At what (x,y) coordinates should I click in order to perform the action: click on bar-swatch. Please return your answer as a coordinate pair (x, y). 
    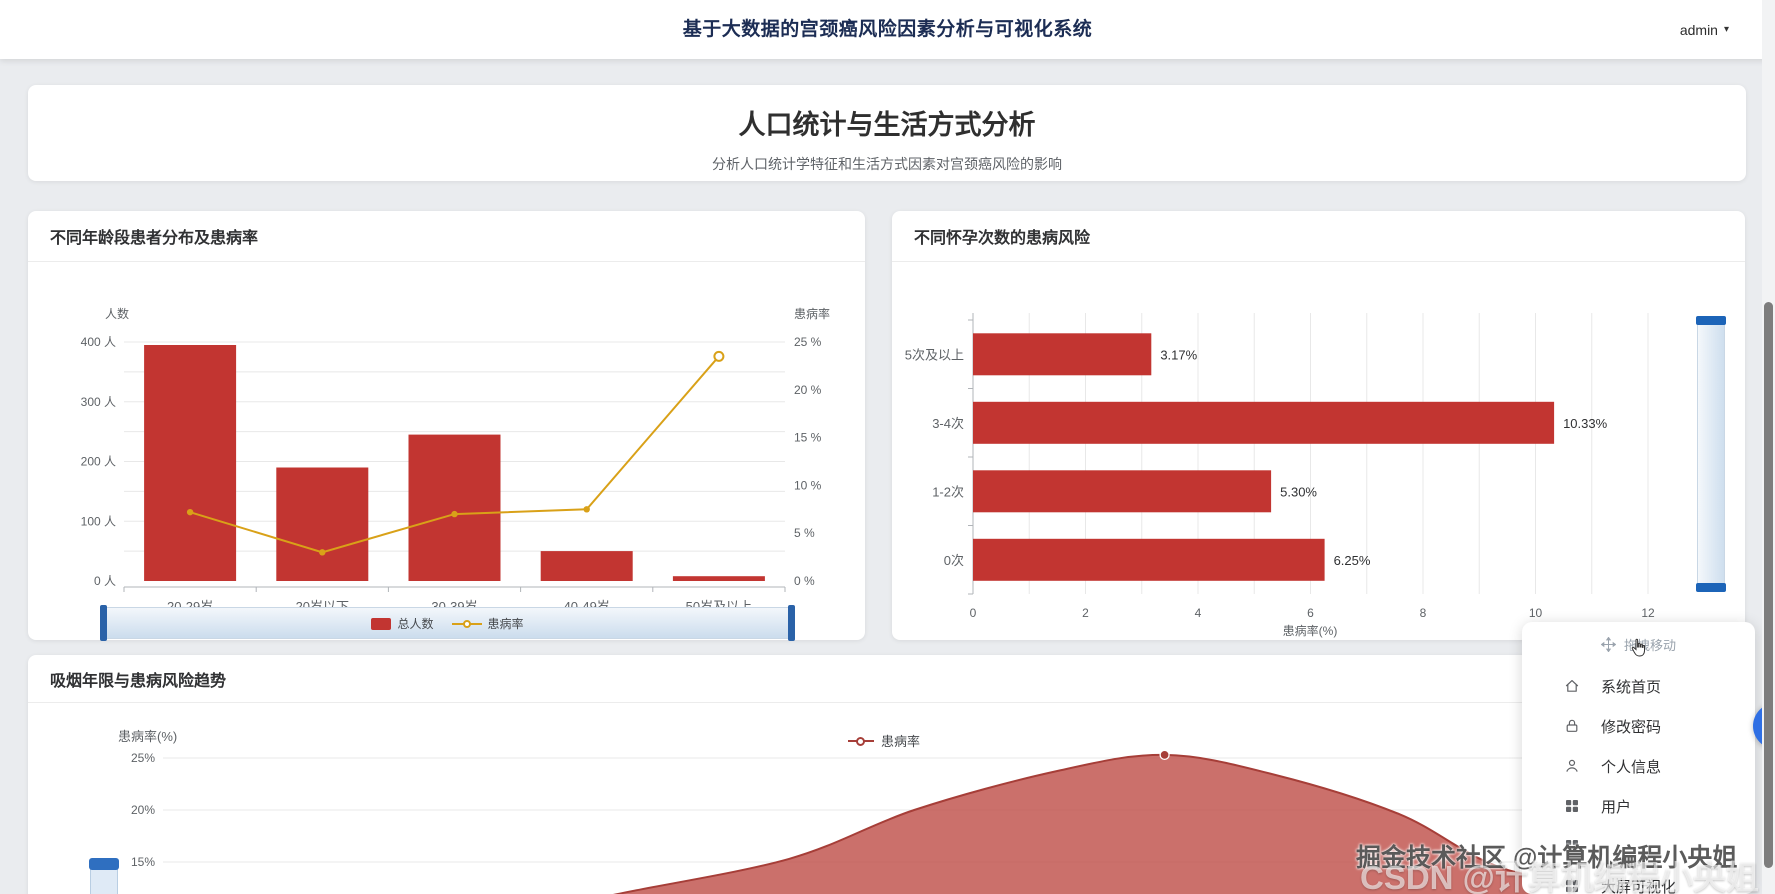
    Looking at the image, I should click on (381, 623).